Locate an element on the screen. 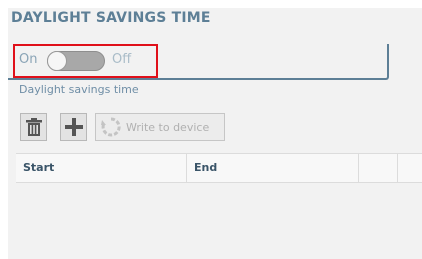  toggle-description: Daylight savings time is located at coordinates (79, 89).